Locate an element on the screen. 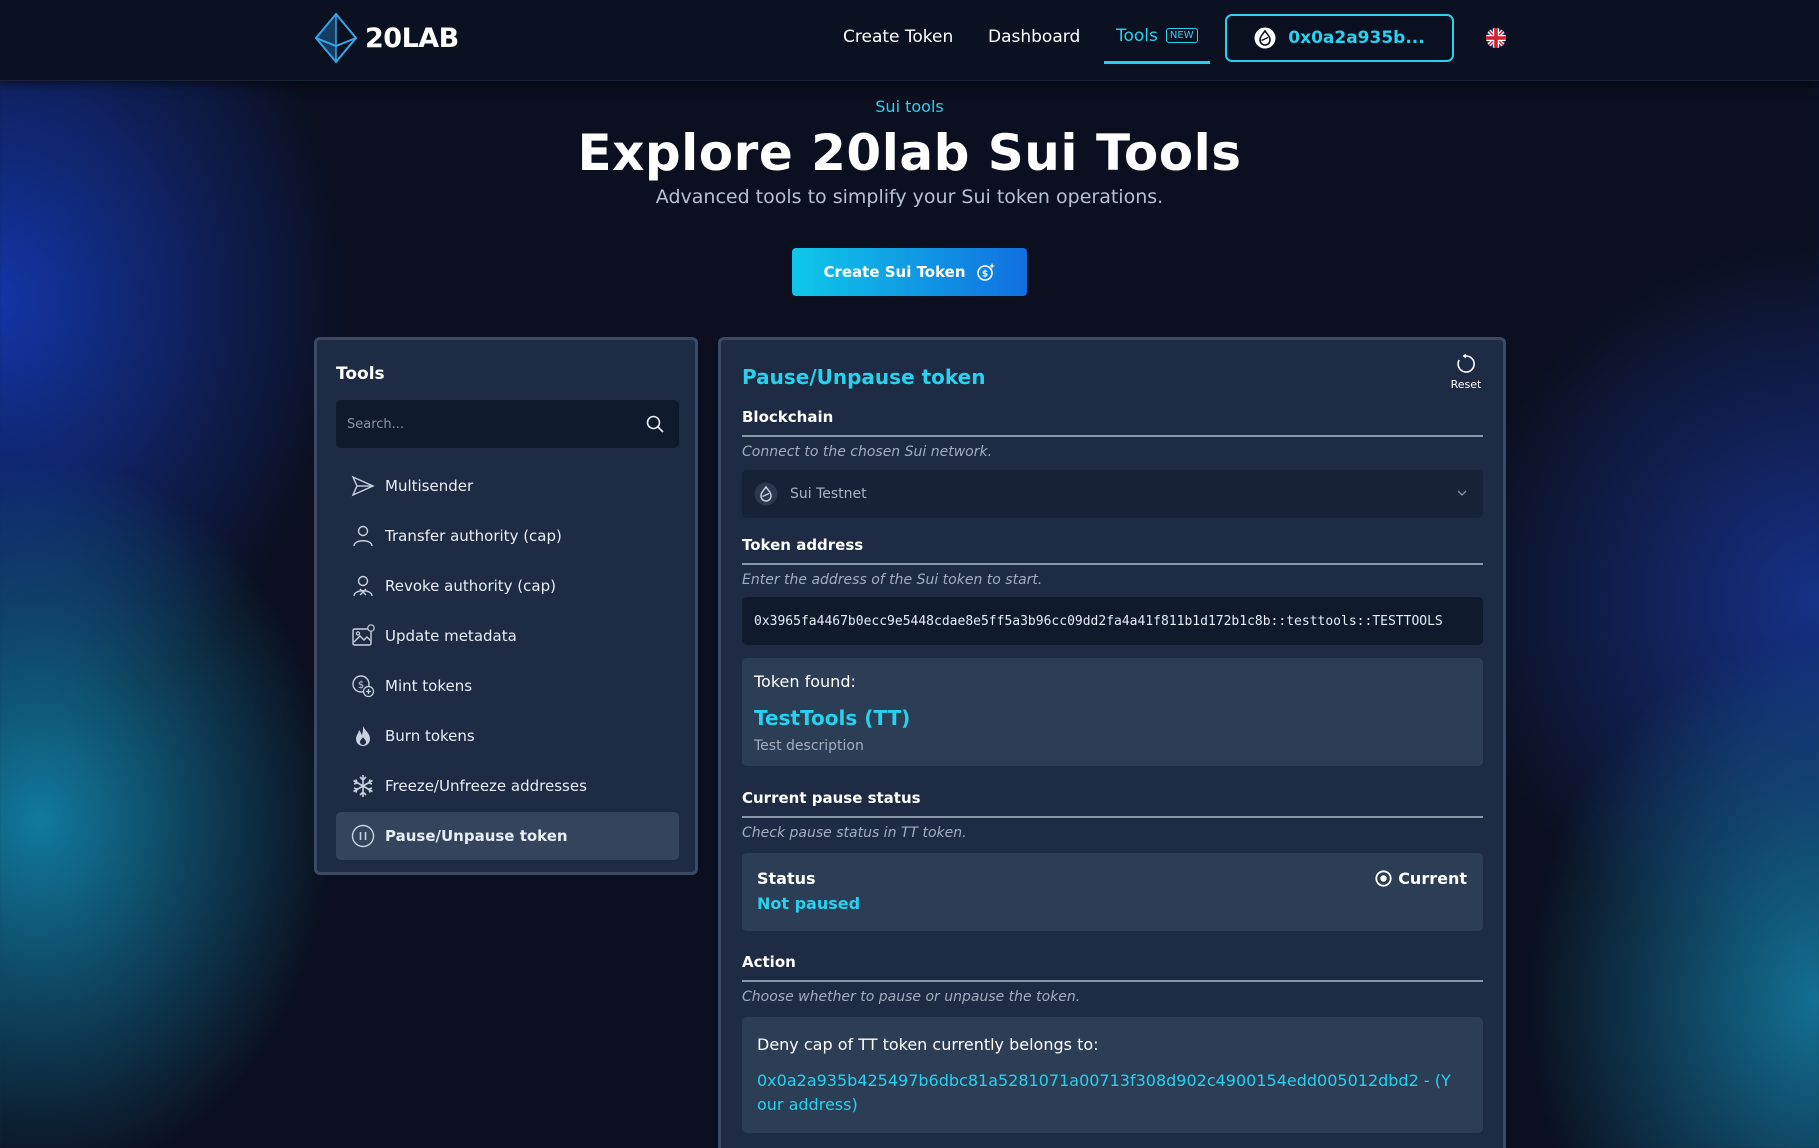 The height and width of the screenshot is (1148, 1819). tool-item-label: Multisender is located at coordinates (429, 486).